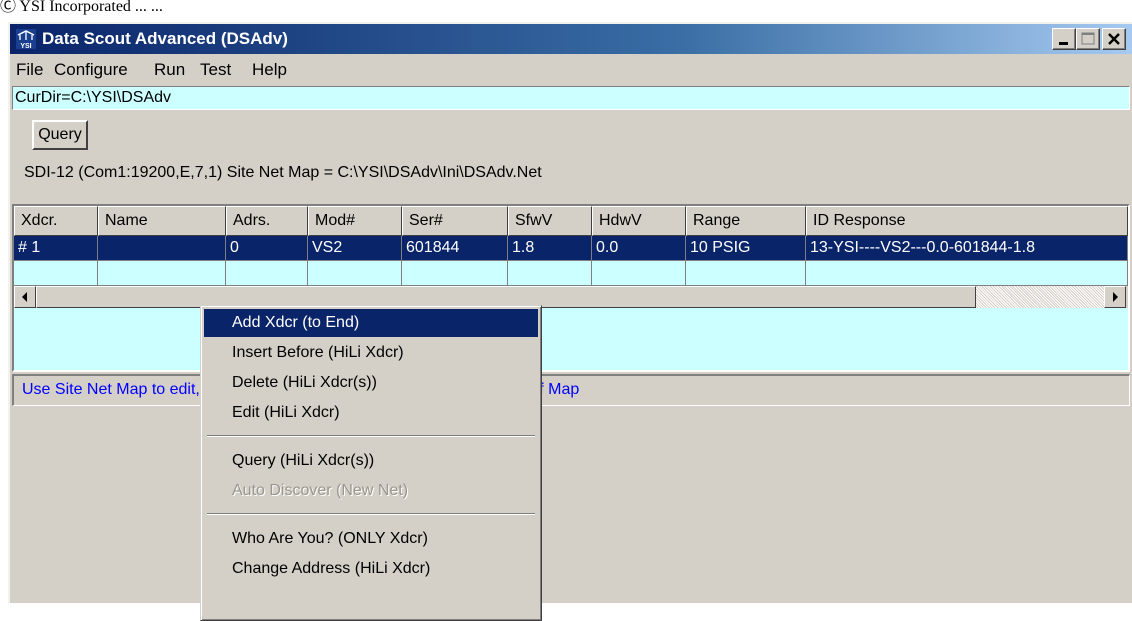 Image resolution: width=1132 pixels, height=621 pixels. I want to click on column-header-ser: Ser#, so click(455, 221).